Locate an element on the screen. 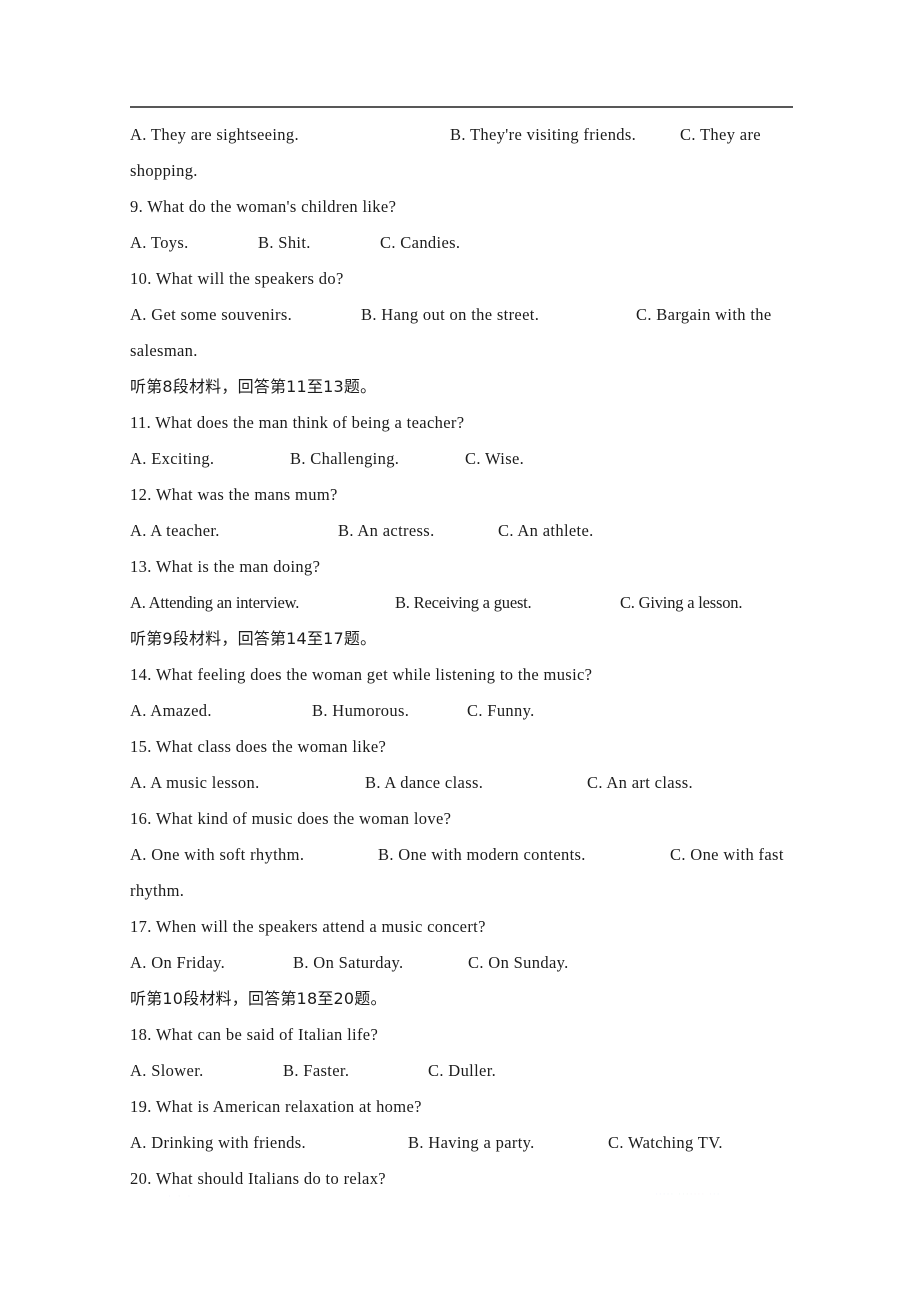  question-stem: 9. What do the woman's children like? is located at coordinates (263, 206).